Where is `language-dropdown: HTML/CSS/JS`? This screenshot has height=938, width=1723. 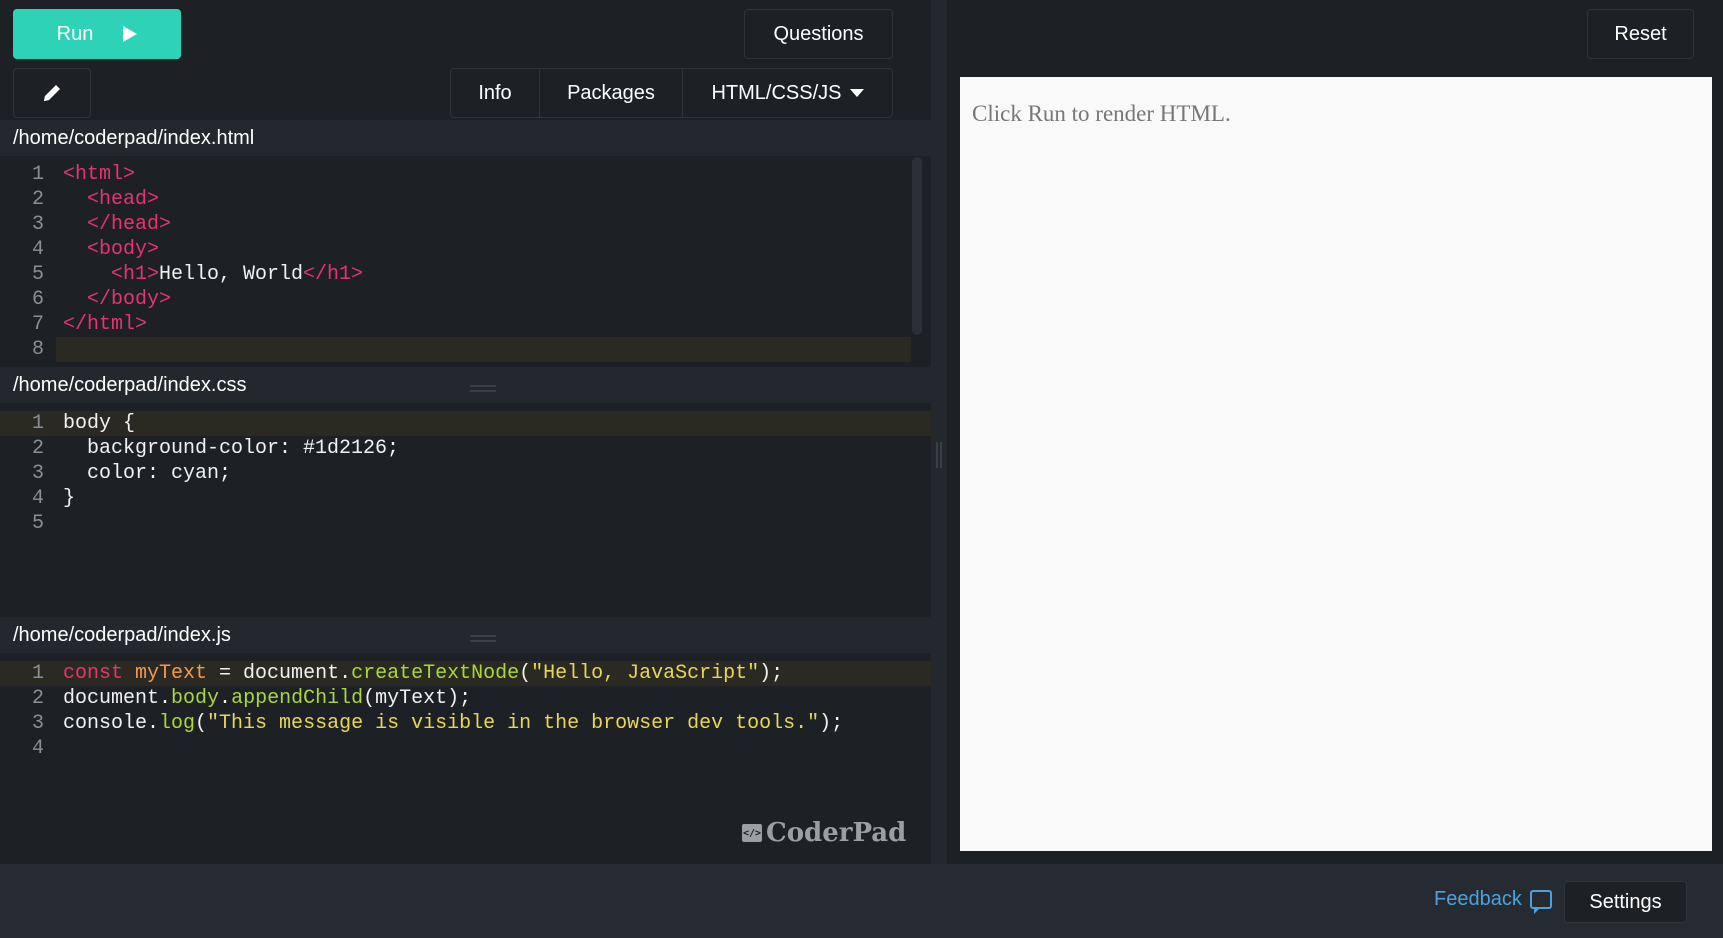
language-dropdown: HTML/CSS/JS is located at coordinates (787, 93).